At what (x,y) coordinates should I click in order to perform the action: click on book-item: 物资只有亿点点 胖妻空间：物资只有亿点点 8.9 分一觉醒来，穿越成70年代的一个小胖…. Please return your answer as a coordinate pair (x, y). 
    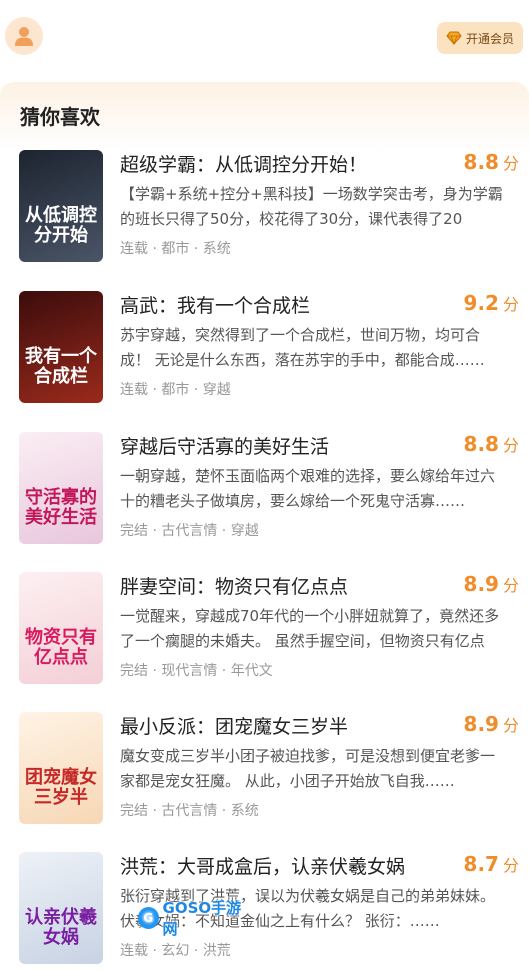
    Looking at the image, I should click on (269, 631).